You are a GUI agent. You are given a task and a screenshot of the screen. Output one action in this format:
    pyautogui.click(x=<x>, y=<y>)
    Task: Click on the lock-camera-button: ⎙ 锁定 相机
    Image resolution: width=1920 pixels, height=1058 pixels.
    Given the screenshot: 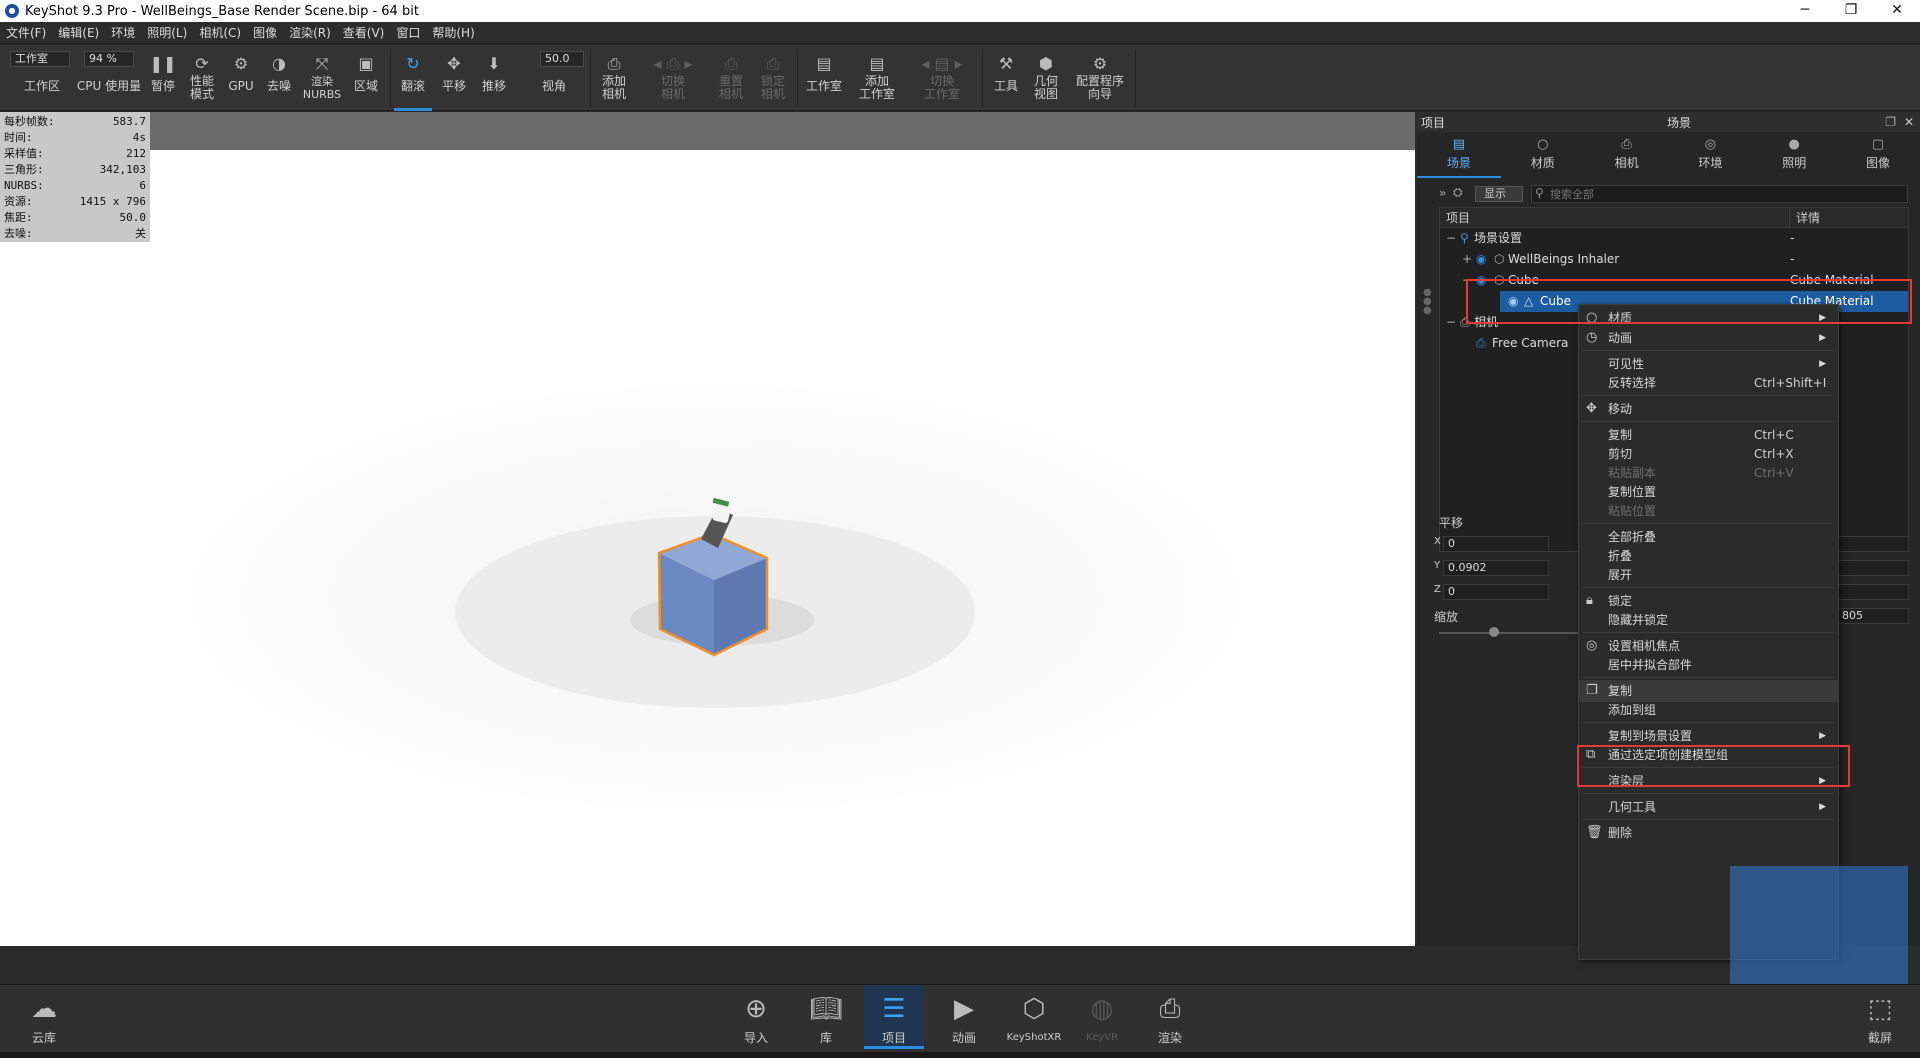 What is the action you would take?
    pyautogui.click(x=773, y=78)
    